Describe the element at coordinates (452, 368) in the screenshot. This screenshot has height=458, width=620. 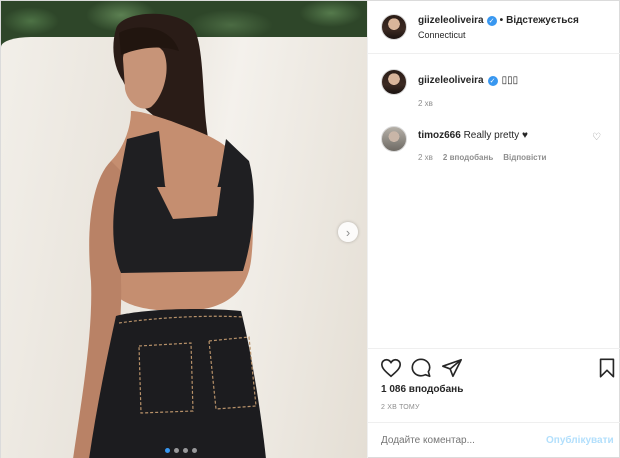
I see `share-icon` at that location.